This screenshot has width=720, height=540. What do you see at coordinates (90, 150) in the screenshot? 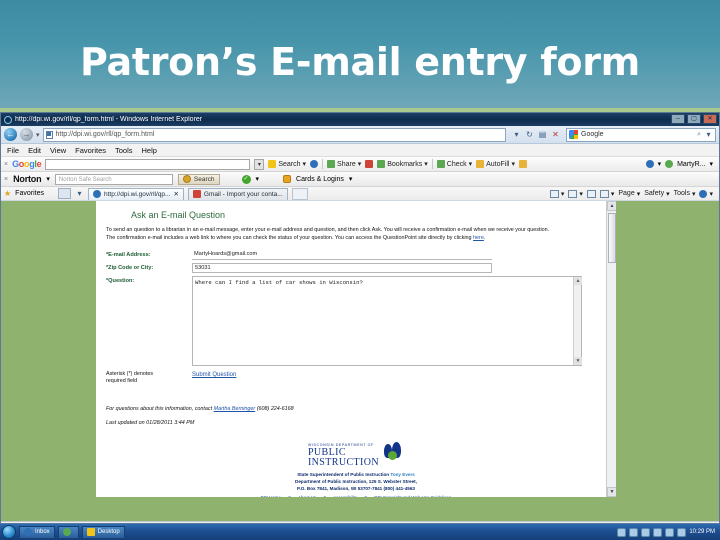
I see `menu-item-favorites: Favorites` at bounding box center [90, 150].